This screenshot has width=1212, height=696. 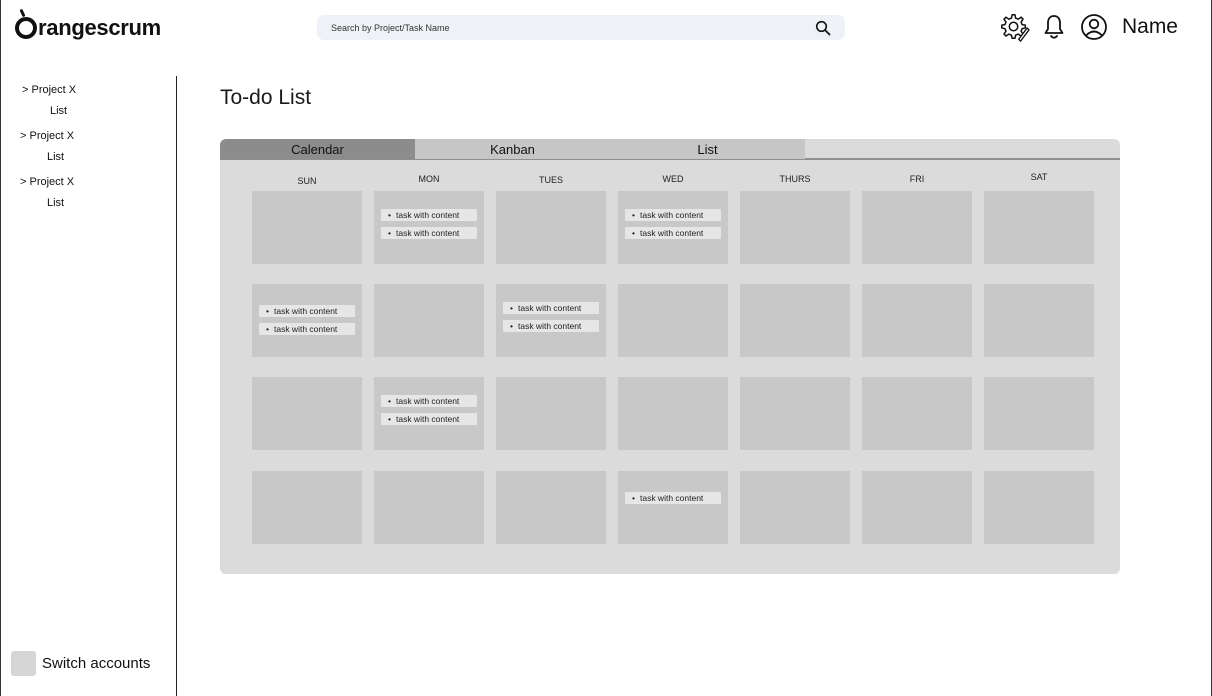 What do you see at coordinates (707, 149) in the screenshot?
I see `tab-list: List` at bounding box center [707, 149].